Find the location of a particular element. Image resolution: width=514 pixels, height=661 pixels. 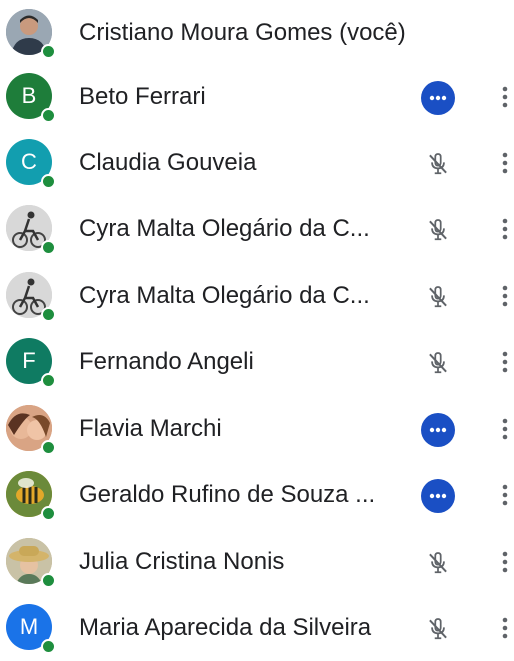

participant-name: Fernando Angeli is located at coordinates (166, 361).